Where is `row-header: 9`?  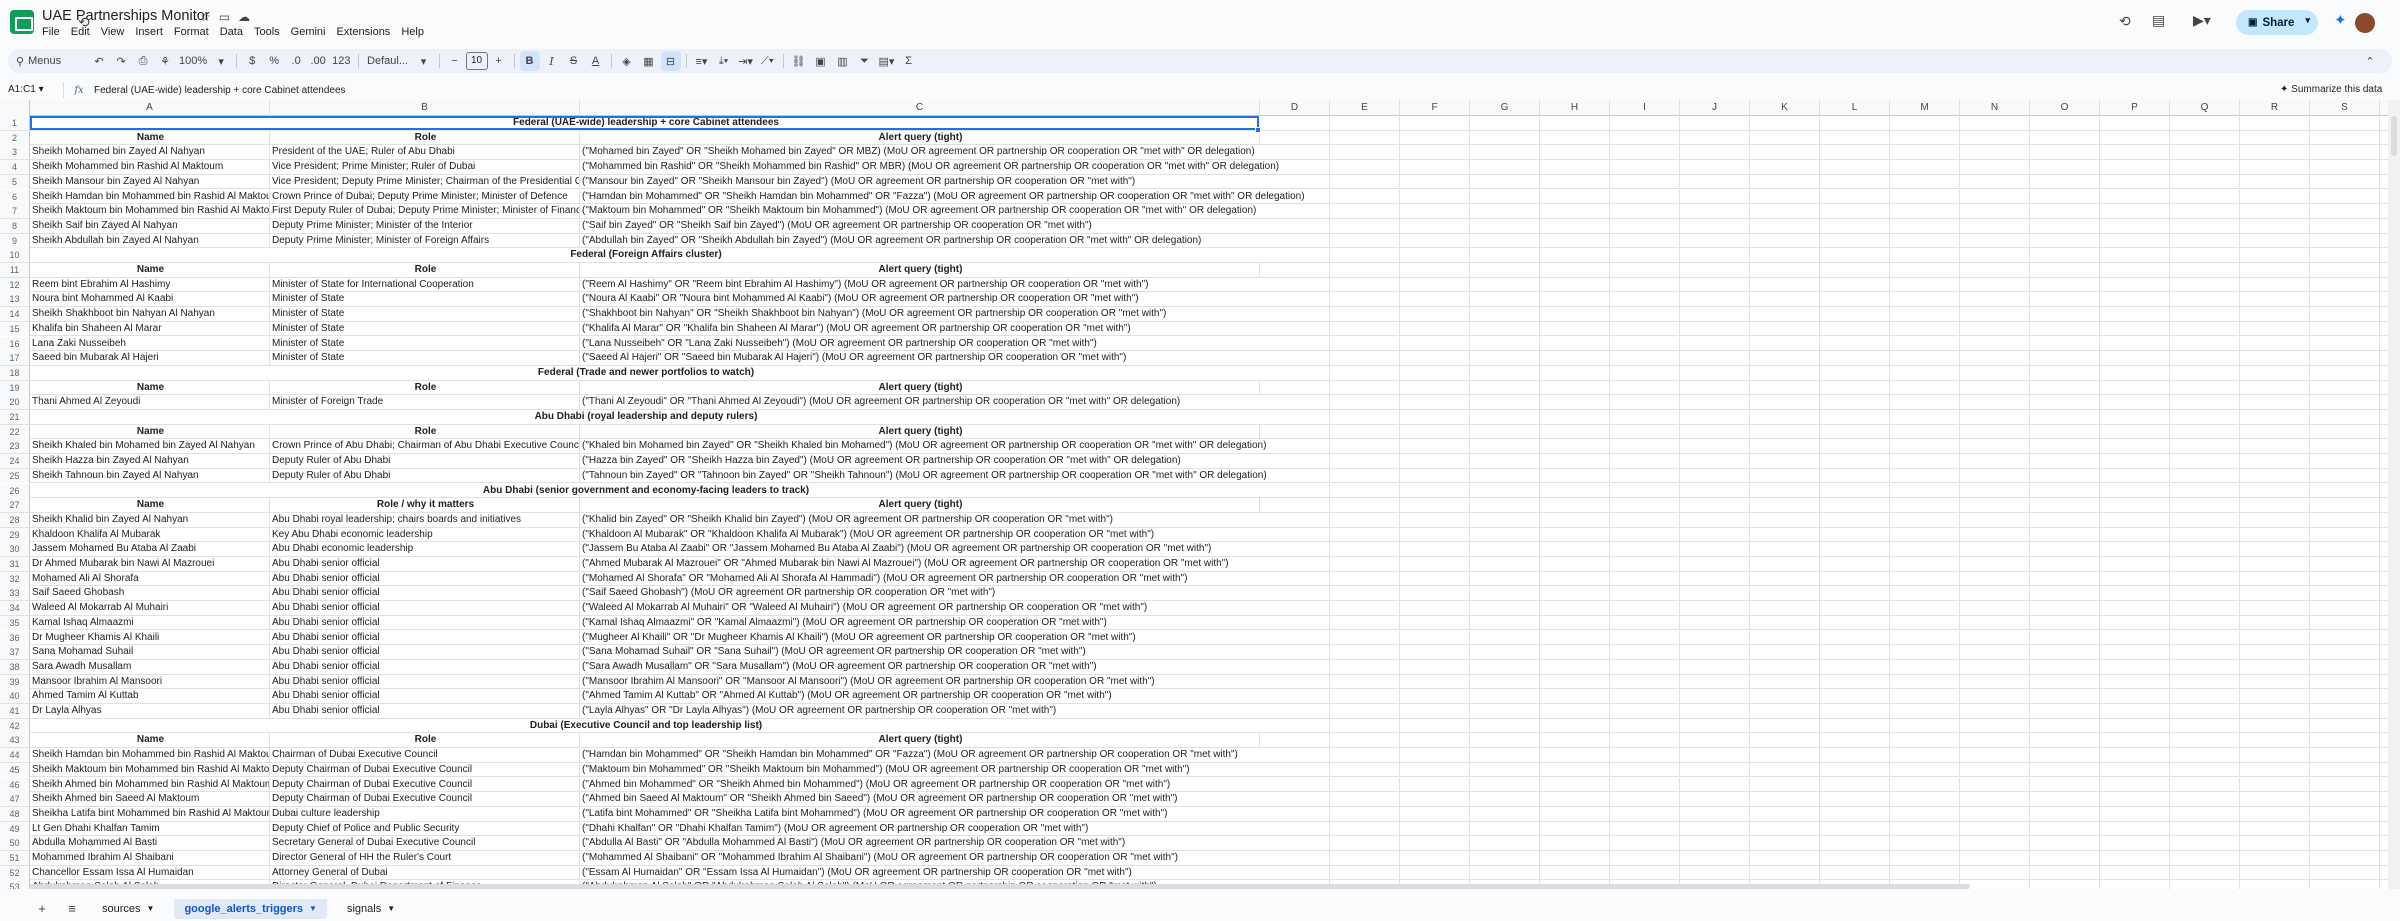
row-header: 9 is located at coordinates (15, 240).